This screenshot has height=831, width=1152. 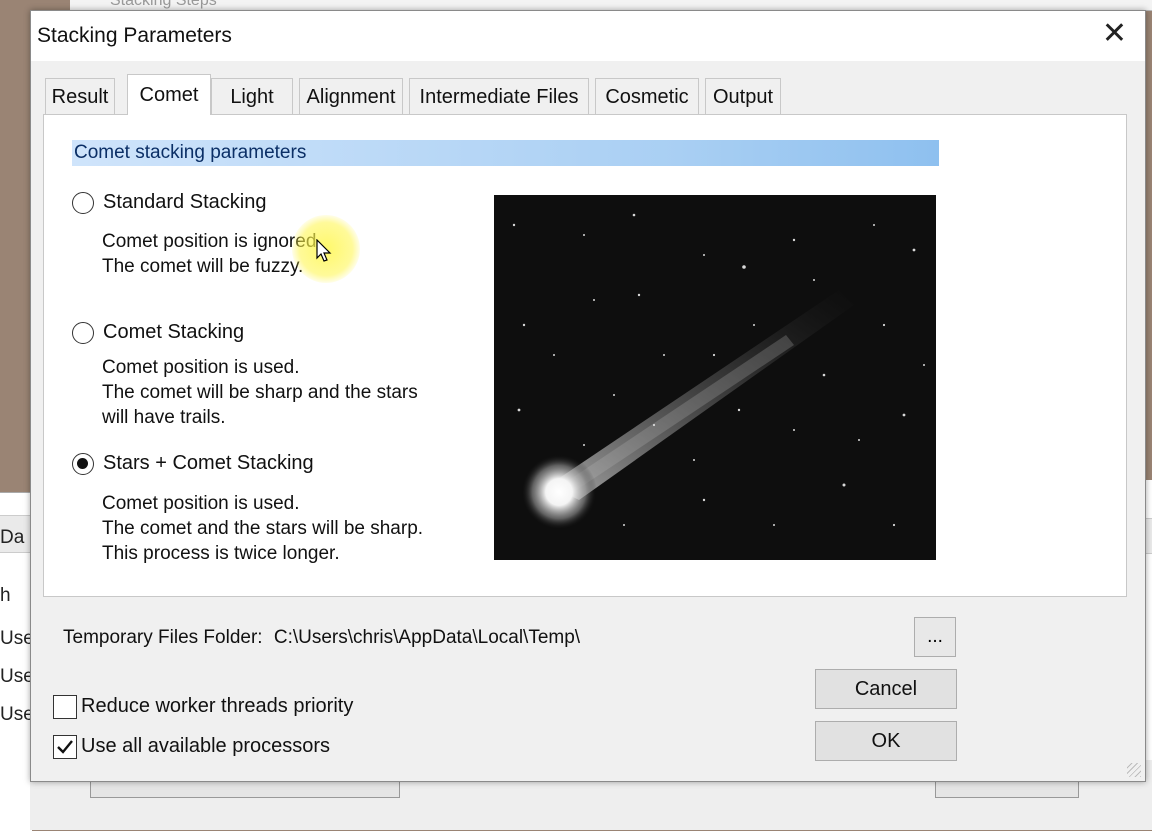 I want to click on tab-cosmetic: Cosmetic, so click(x=647, y=96).